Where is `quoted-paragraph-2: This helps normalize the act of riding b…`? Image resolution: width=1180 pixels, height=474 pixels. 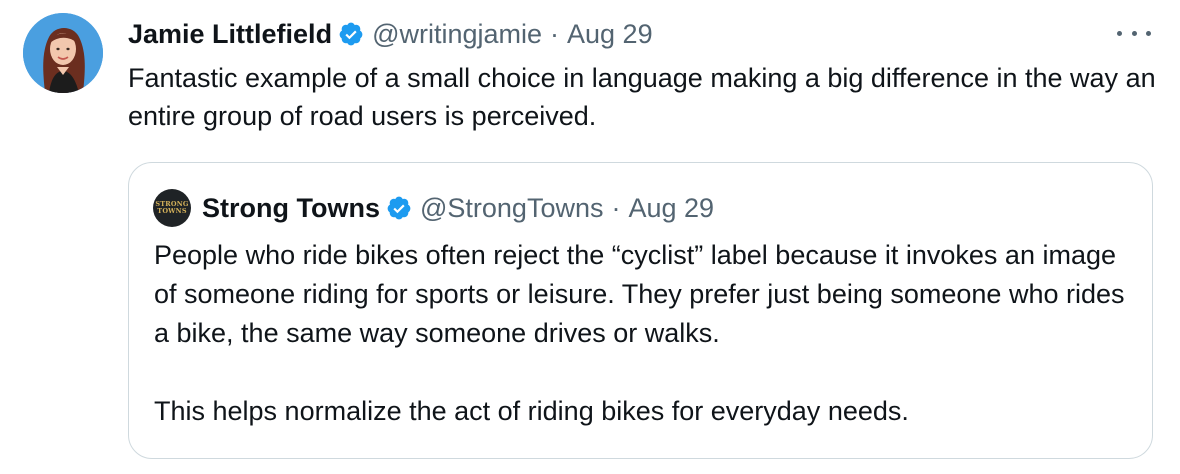 quoted-paragraph-2: This helps normalize the act of riding b… is located at coordinates (531, 411).